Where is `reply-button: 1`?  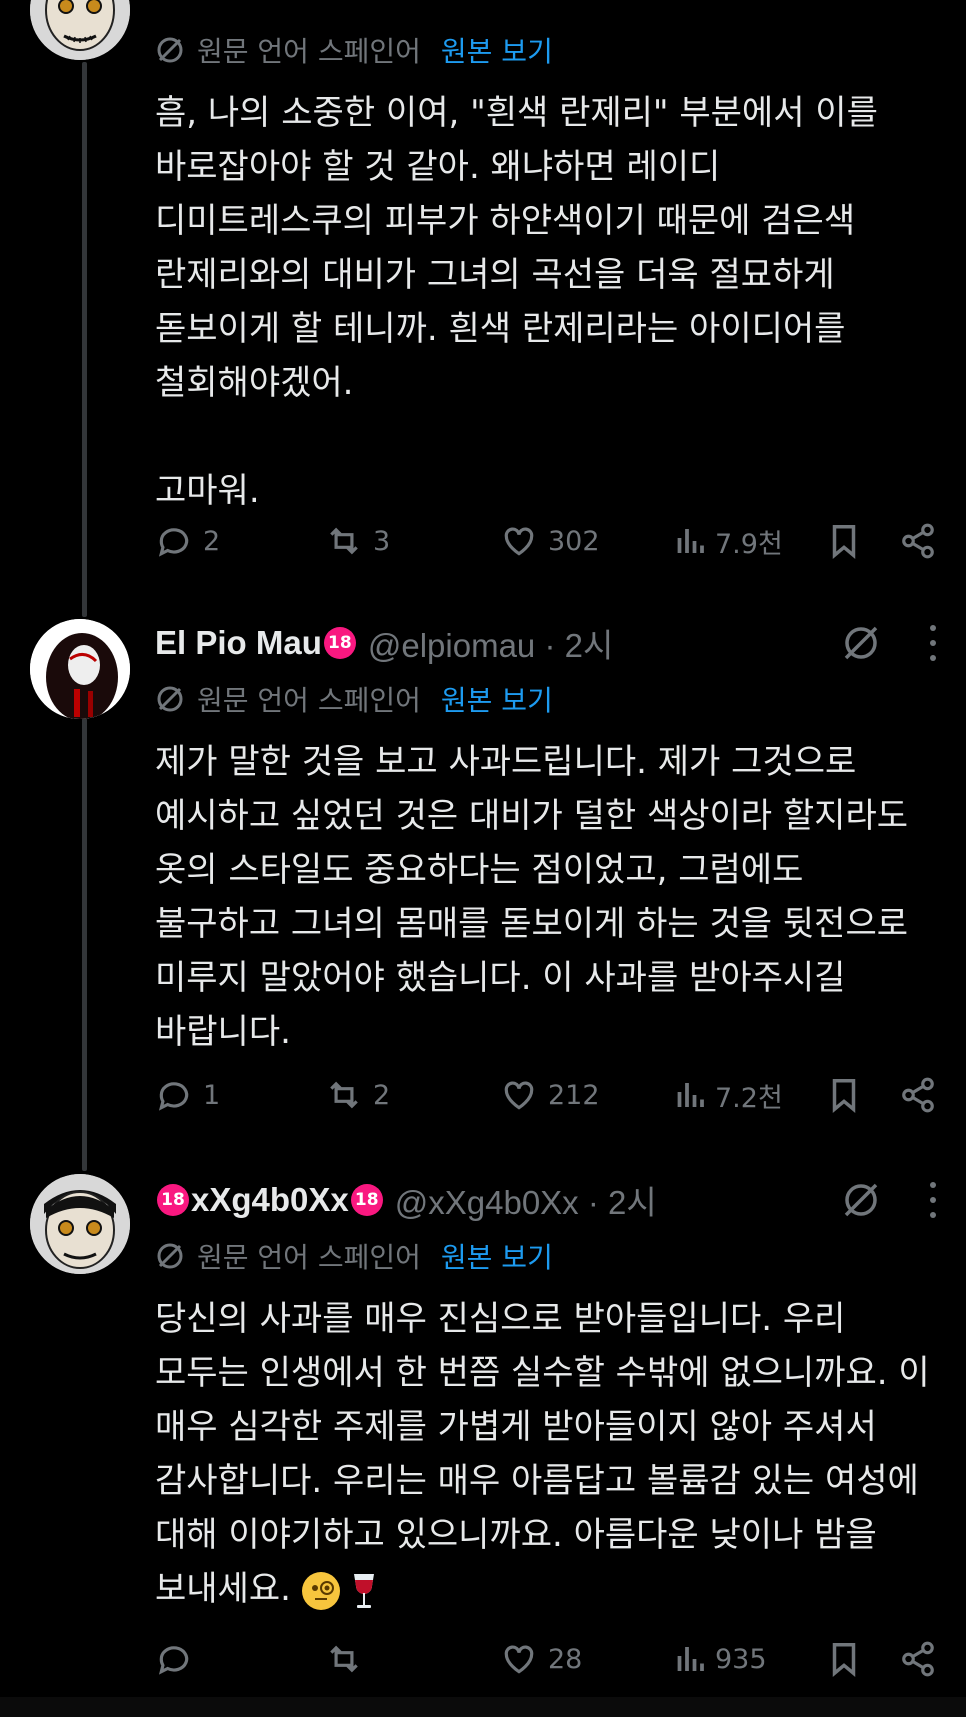
reply-button: 1 is located at coordinates (187, 1095).